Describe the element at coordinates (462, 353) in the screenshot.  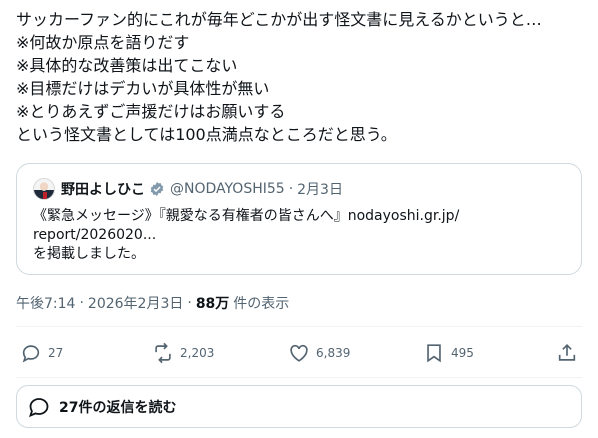
I see `bookmark-count: 495` at that location.